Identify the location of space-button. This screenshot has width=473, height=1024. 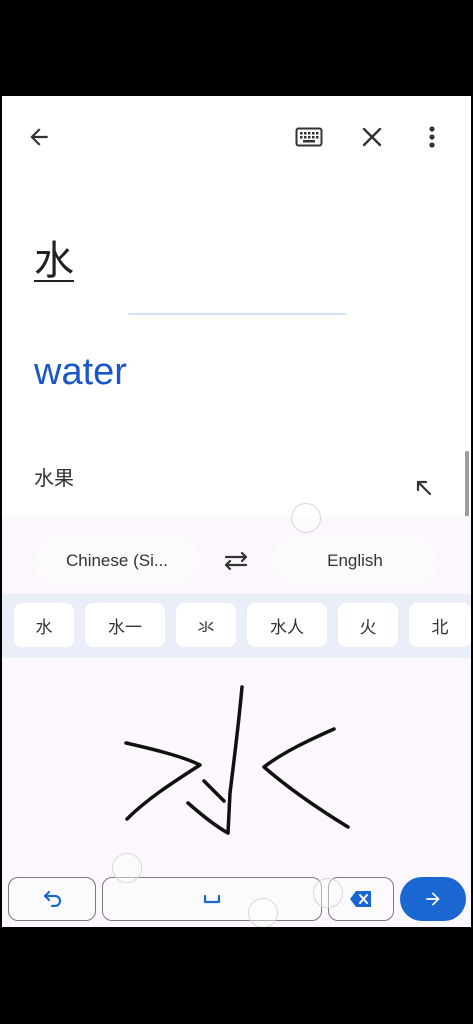
(212, 899).